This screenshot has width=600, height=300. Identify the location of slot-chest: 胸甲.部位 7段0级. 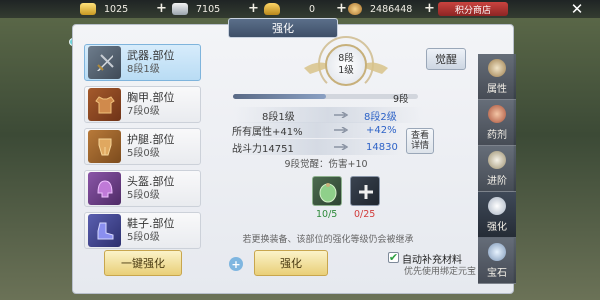
(142, 104).